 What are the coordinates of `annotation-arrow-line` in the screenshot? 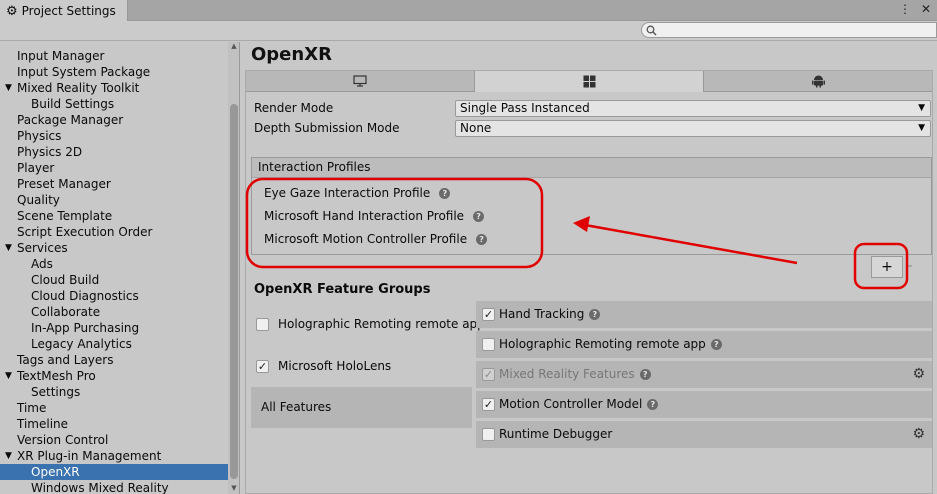 It's located at (691, 244).